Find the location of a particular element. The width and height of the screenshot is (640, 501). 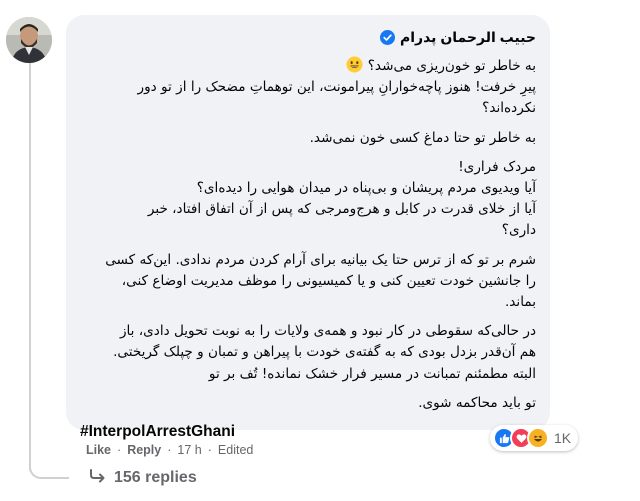

comment-line: به خاطر تو خون‌ریزی می‌شد؟ is located at coordinates (308, 66).